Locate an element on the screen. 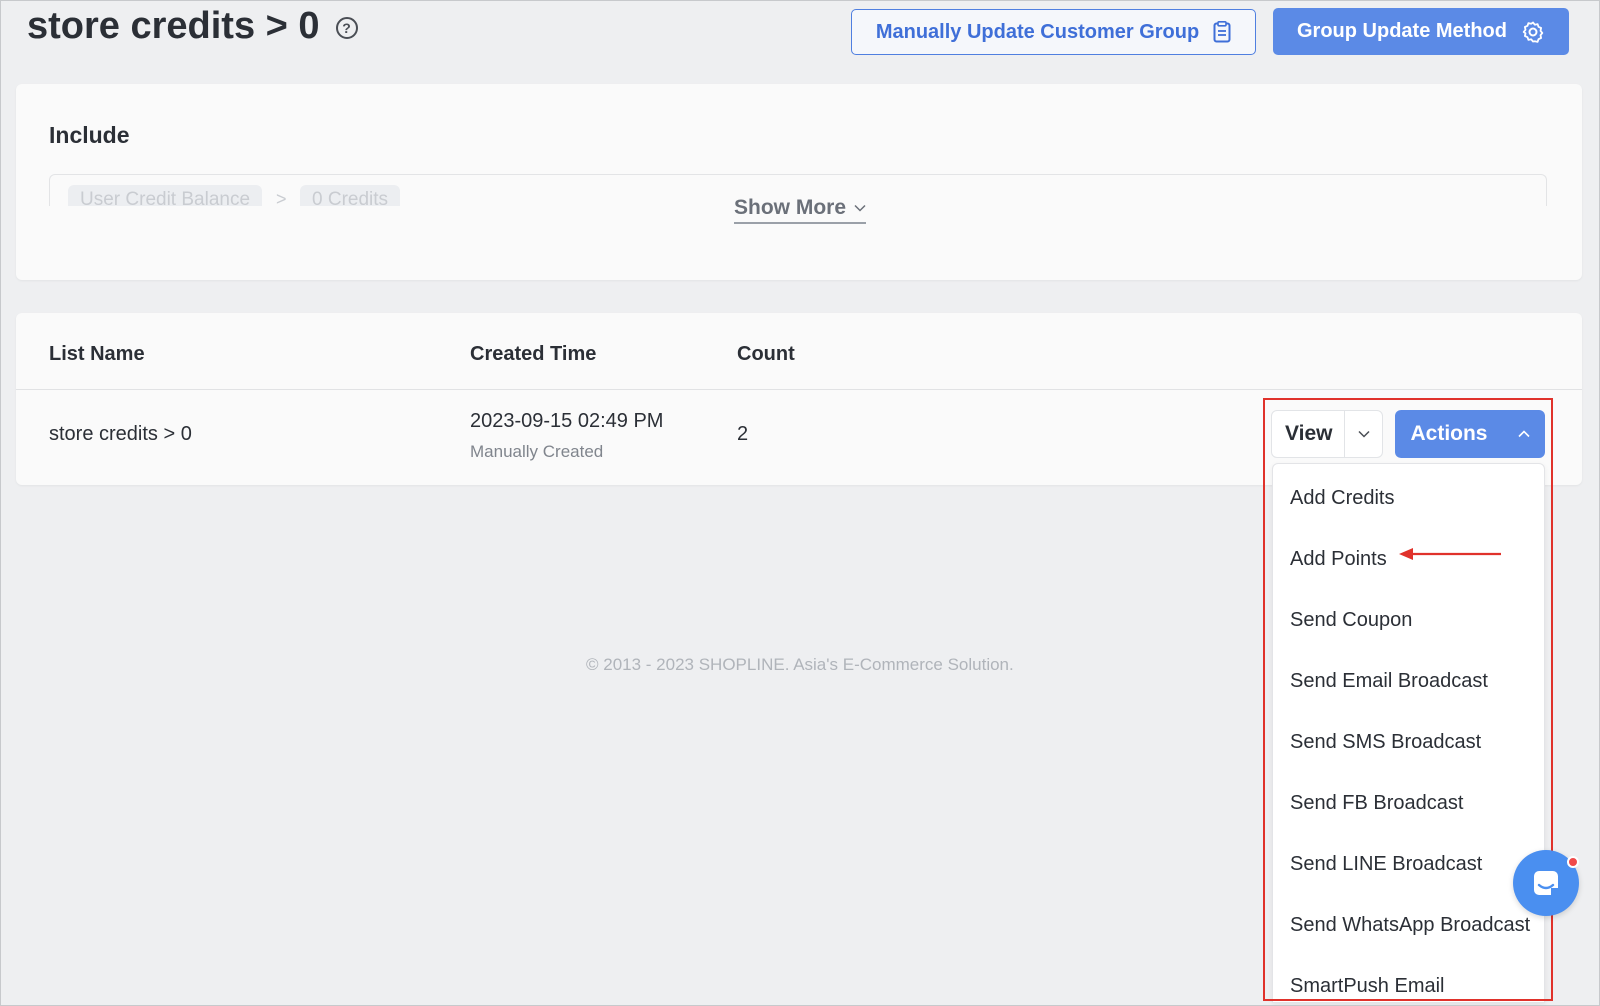  page-title: store credits > 0 ? is located at coordinates (192, 26).